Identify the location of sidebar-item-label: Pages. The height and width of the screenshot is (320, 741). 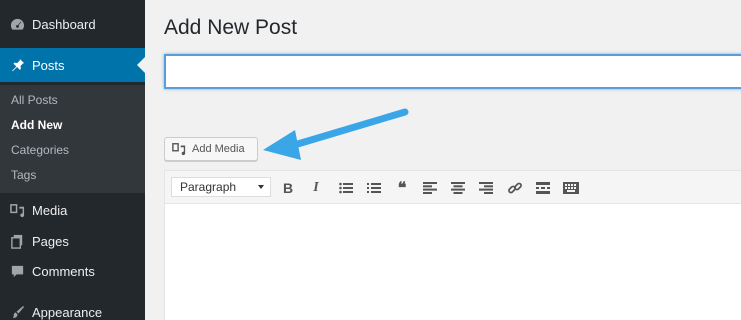
(50, 241).